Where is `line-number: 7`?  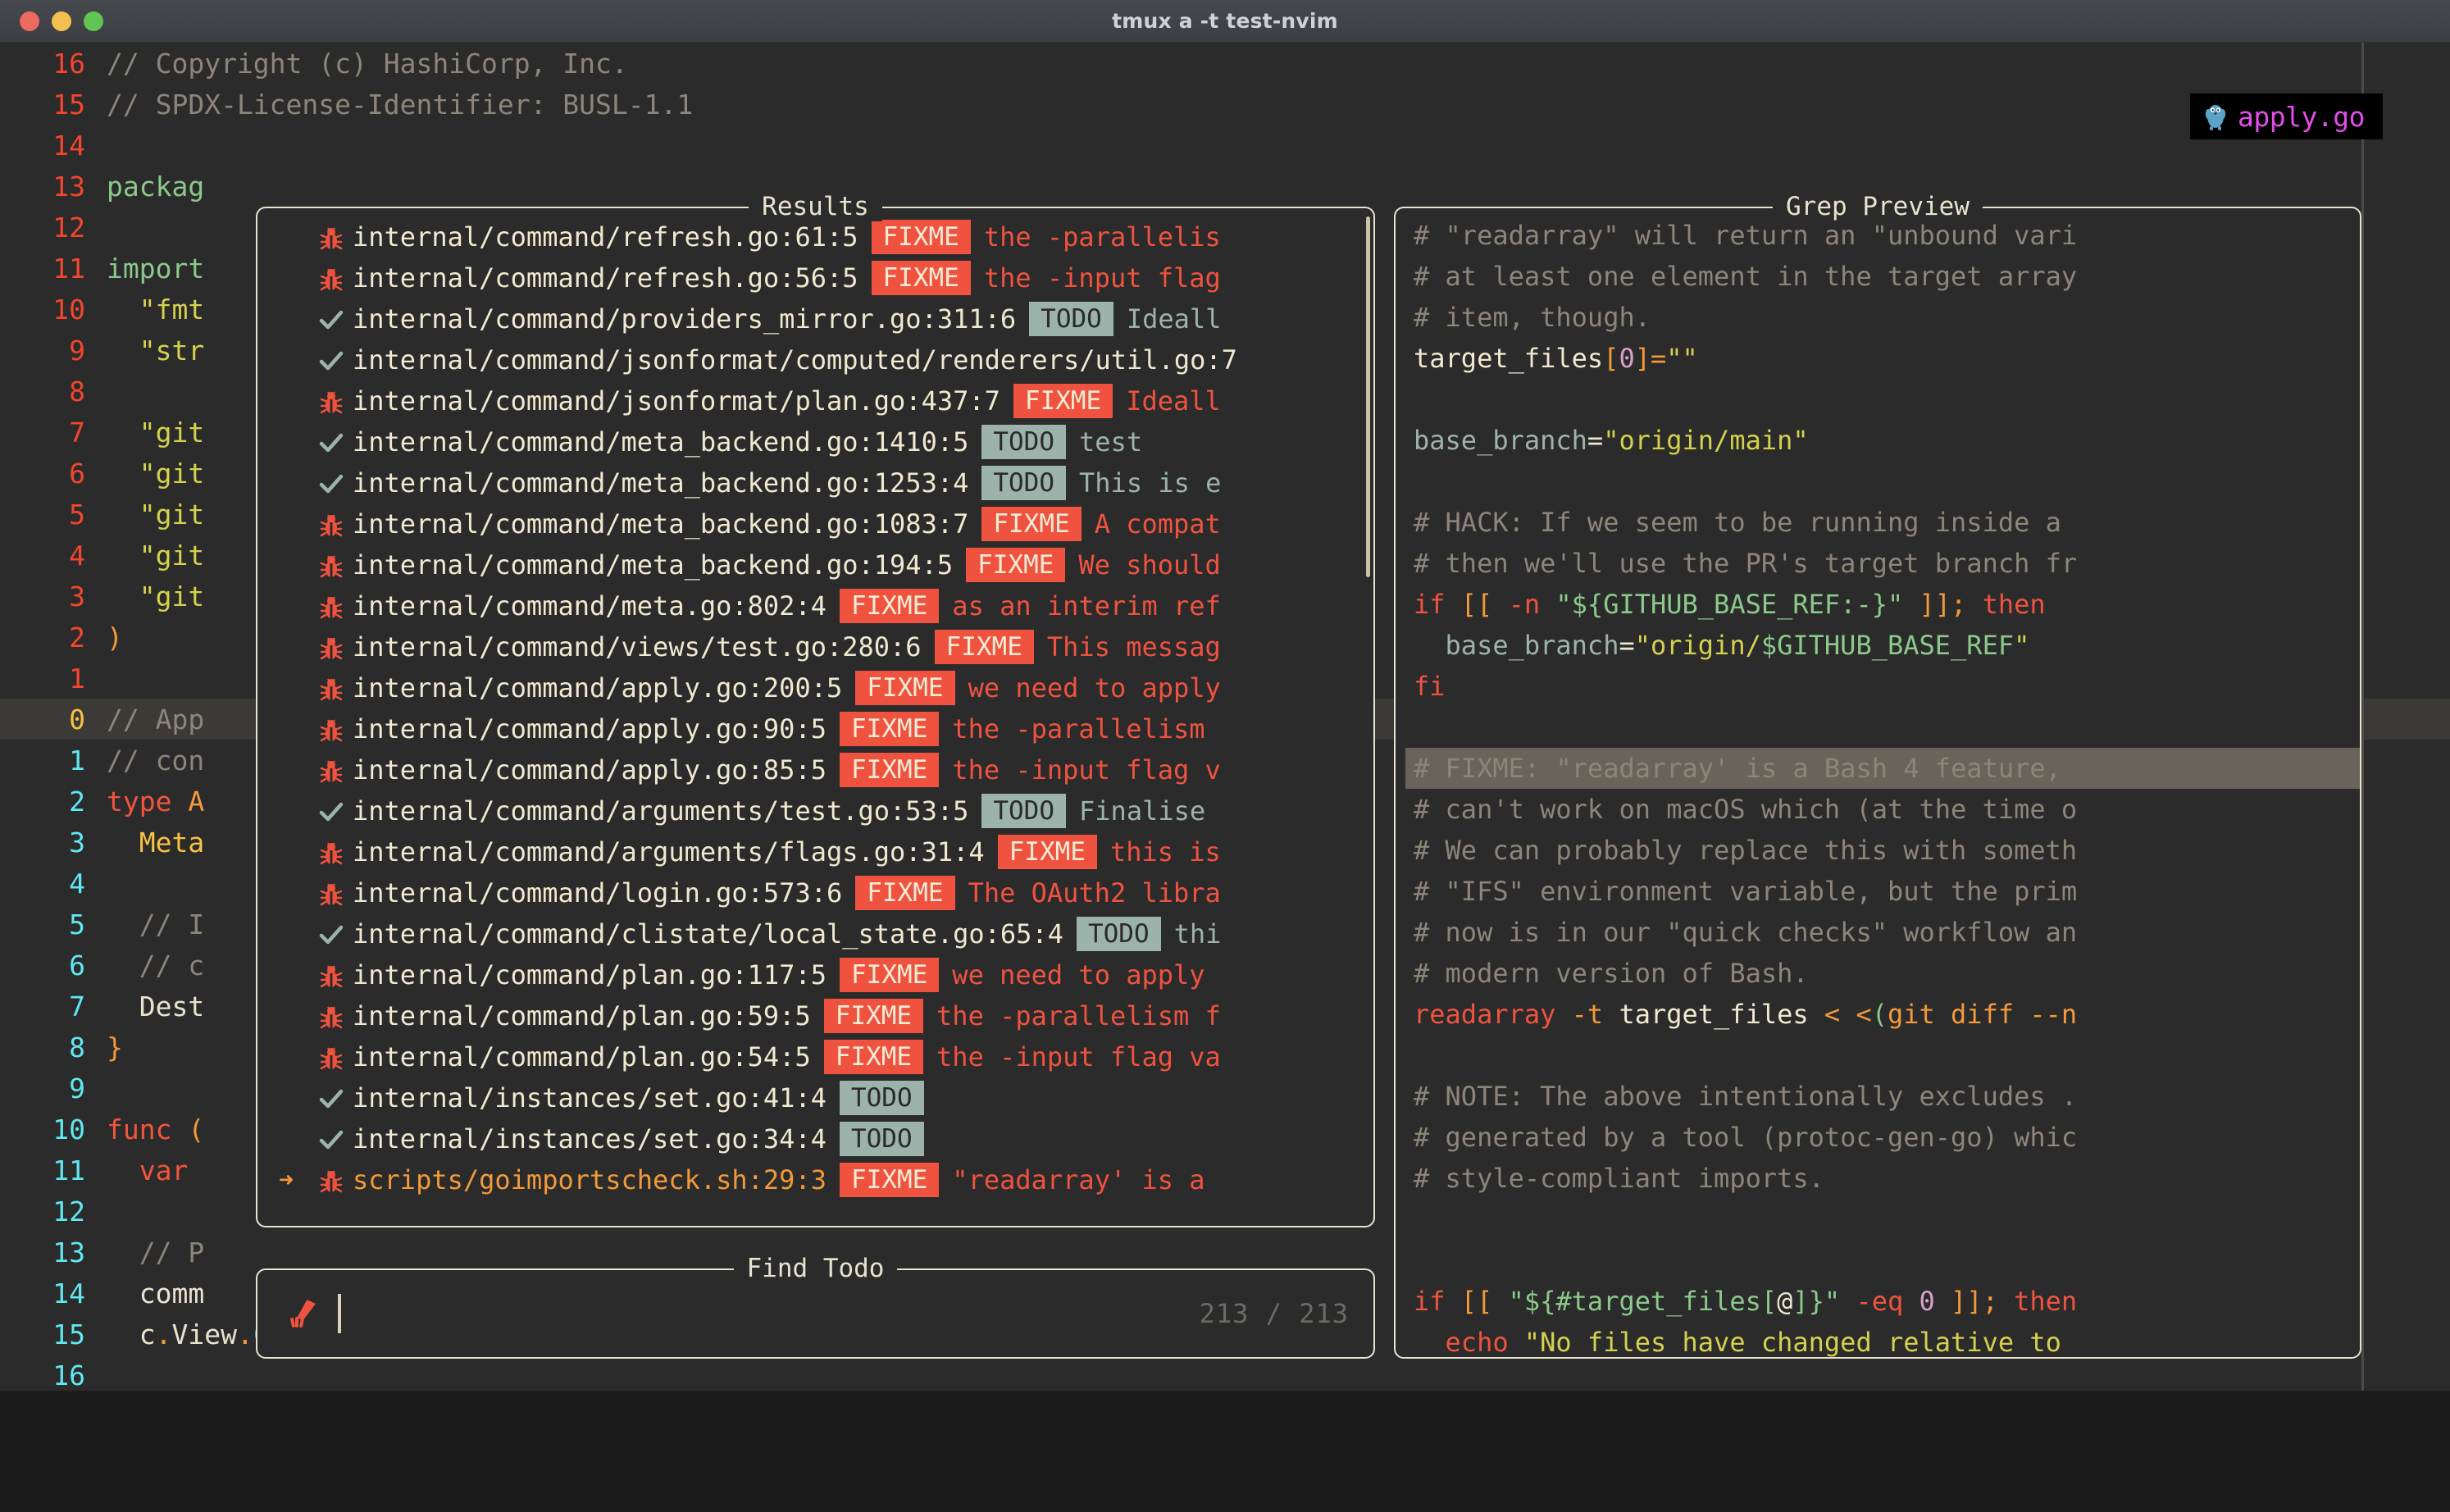
line-number: 7 is located at coordinates (77, 1006).